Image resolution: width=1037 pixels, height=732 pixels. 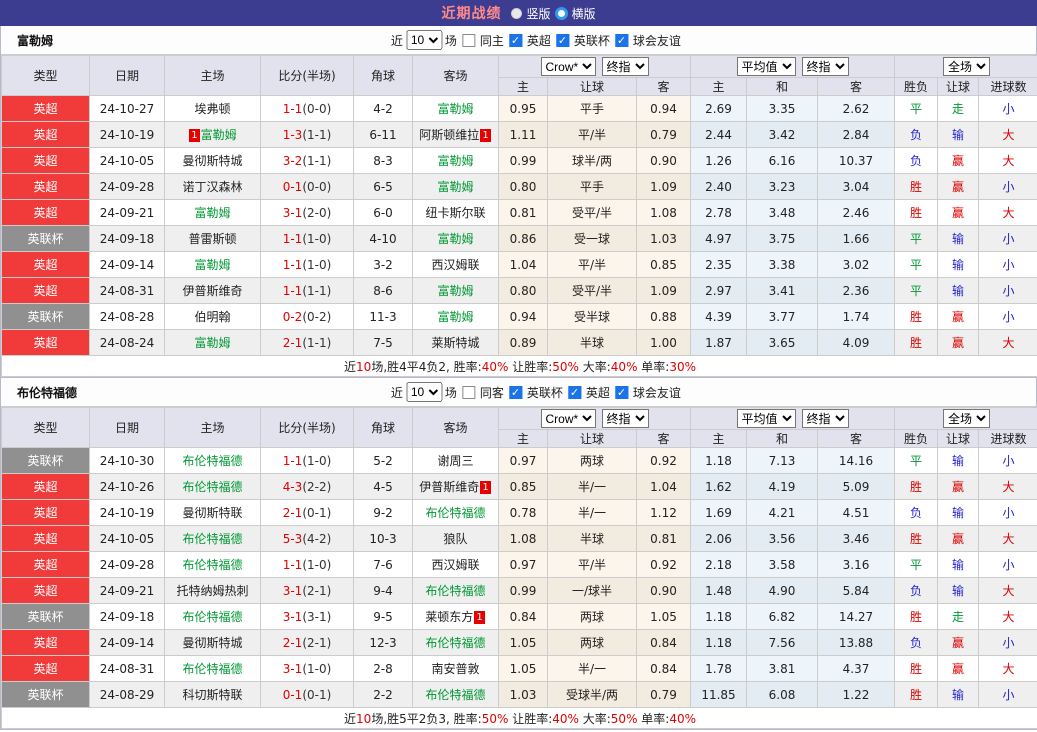 What do you see at coordinates (455, 668) in the screenshot?
I see `away-team: 南安普敦` at bounding box center [455, 668].